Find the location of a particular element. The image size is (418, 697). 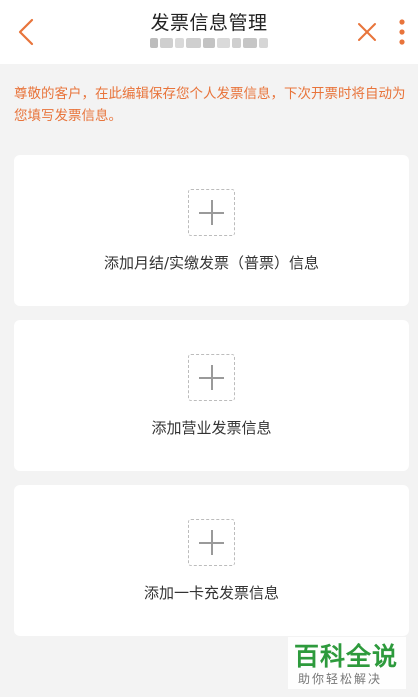

header-bar: 发票信息管理 is located at coordinates (209, 32).